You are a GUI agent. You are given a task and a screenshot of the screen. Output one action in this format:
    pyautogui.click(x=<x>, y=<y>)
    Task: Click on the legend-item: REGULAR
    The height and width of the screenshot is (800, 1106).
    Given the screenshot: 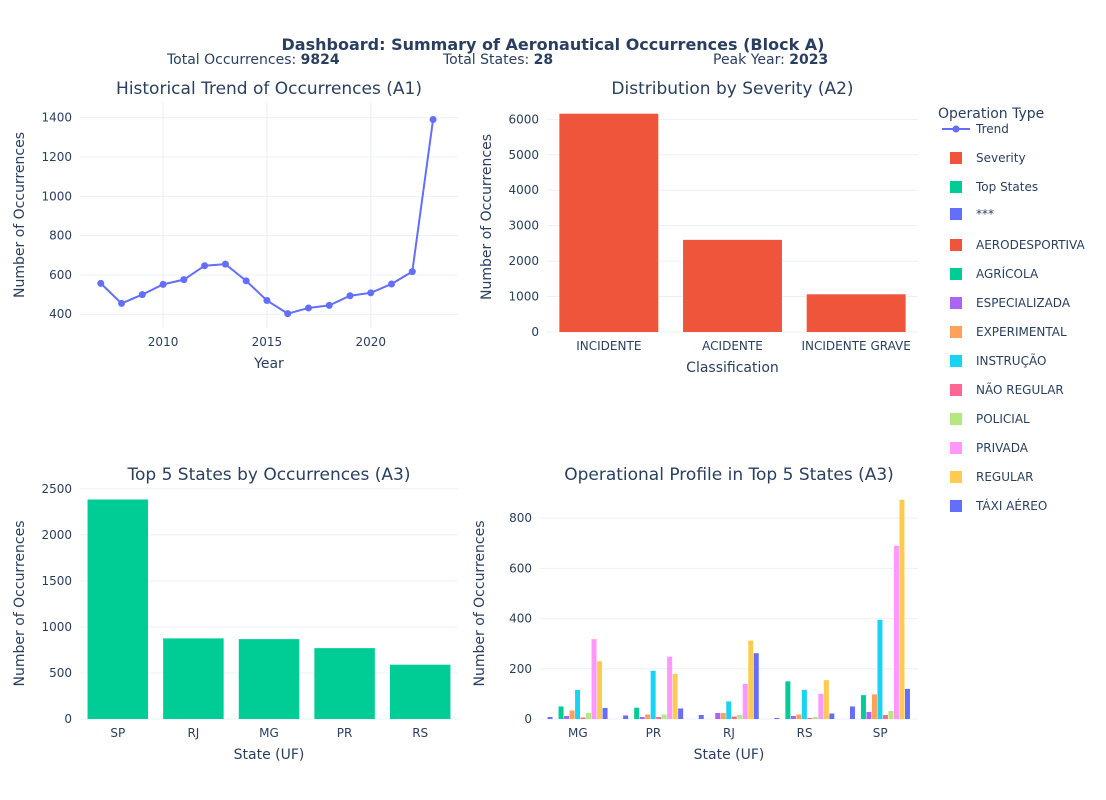 What is the action you would take?
    pyautogui.click(x=992, y=477)
    